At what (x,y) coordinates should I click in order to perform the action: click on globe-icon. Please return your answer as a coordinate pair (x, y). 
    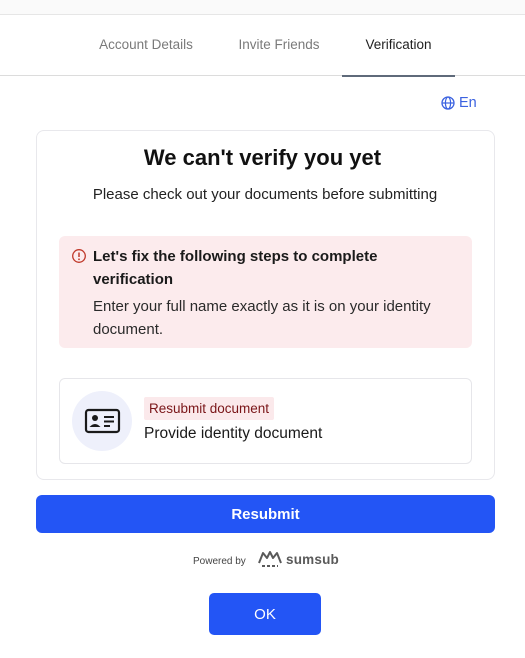
    Looking at the image, I should click on (448, 103).